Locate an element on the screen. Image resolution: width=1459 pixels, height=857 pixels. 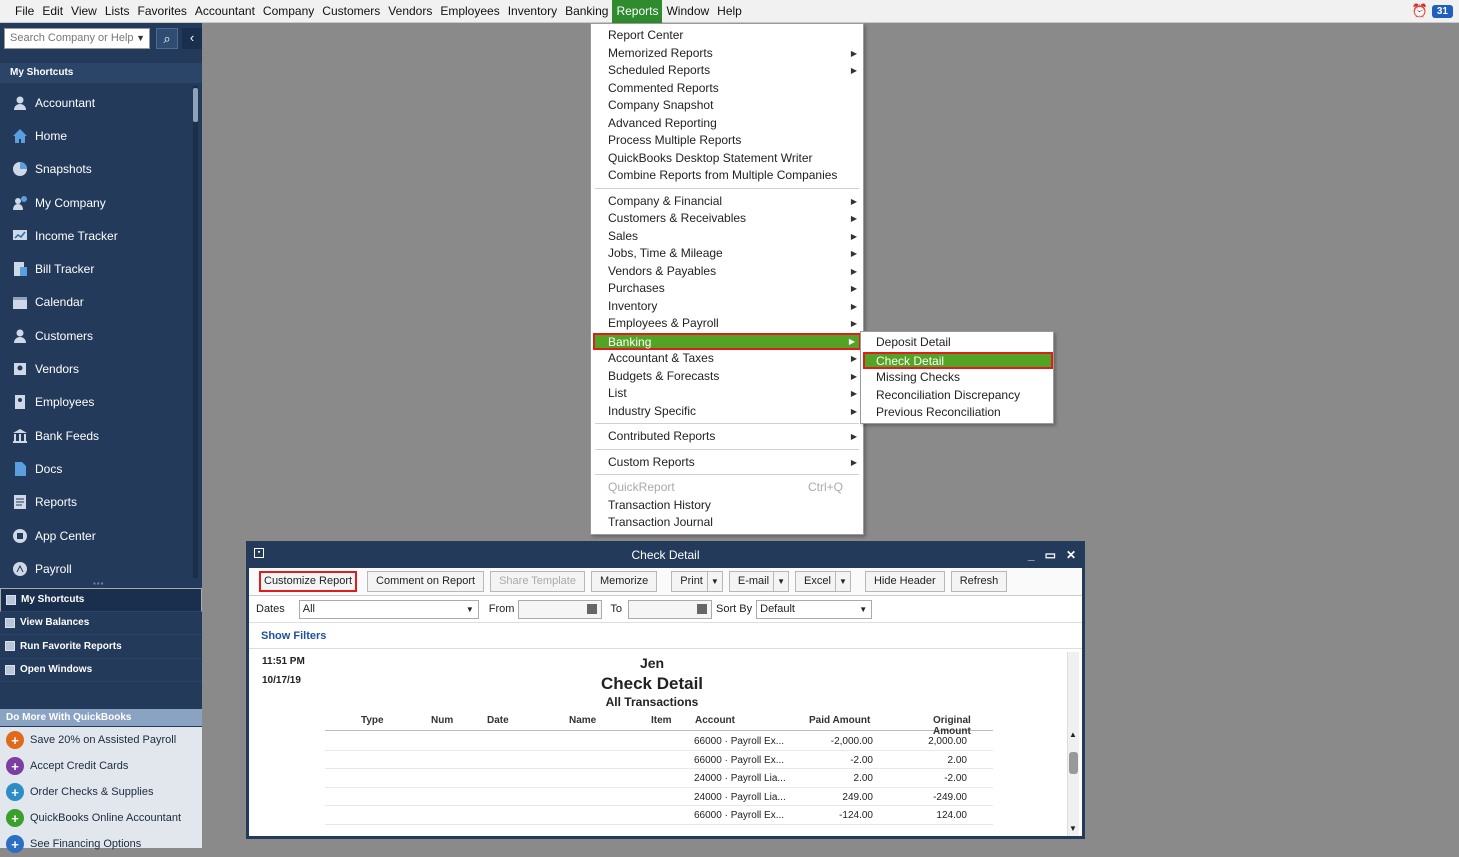
shortcut-home: Home is located at coordinates (95, 135).